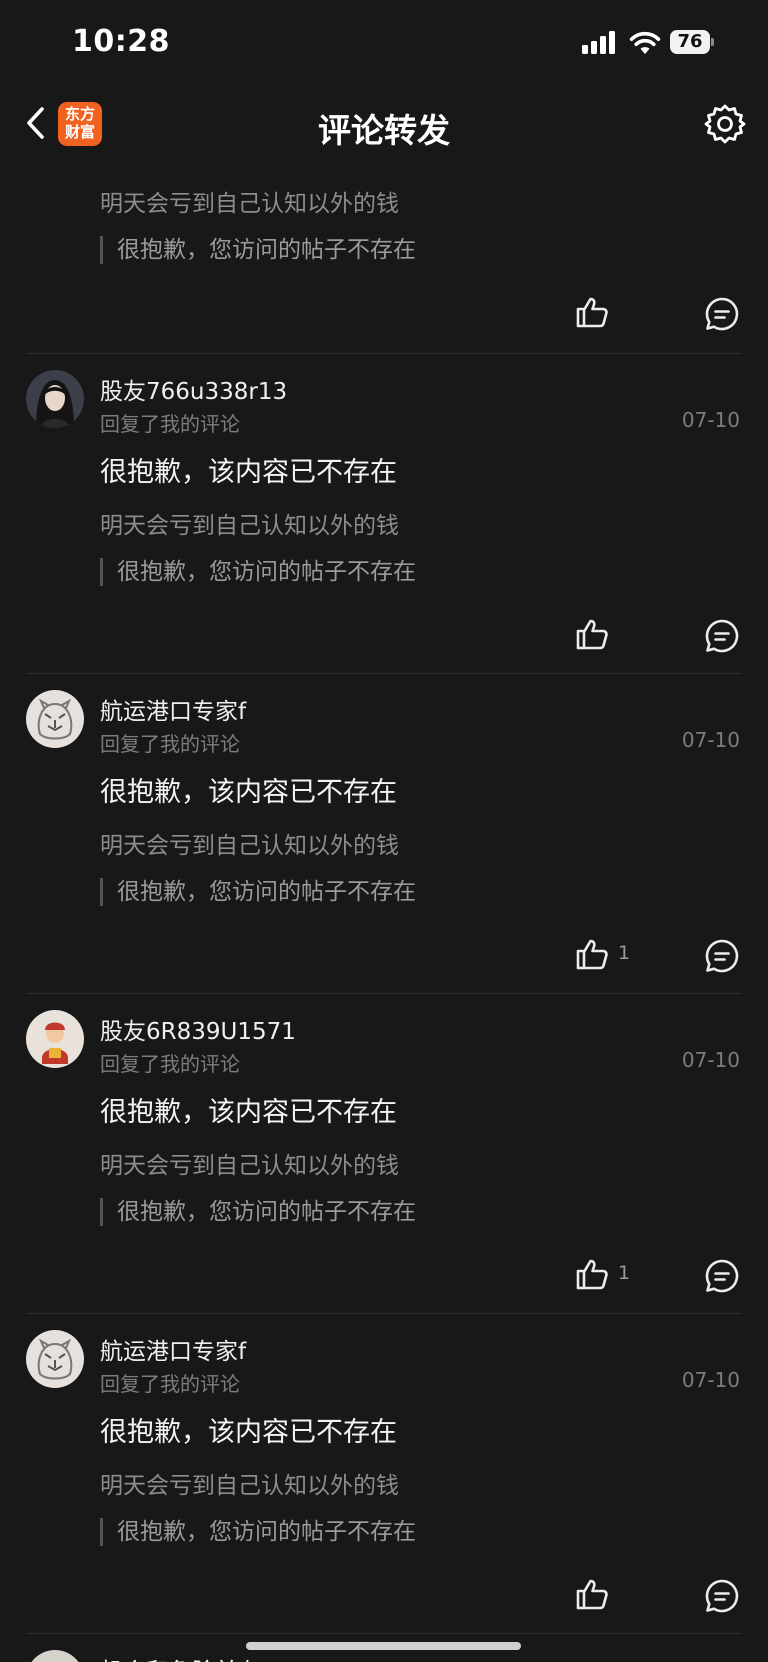  I want to click on battery-icon: 76, so click(692, 42).